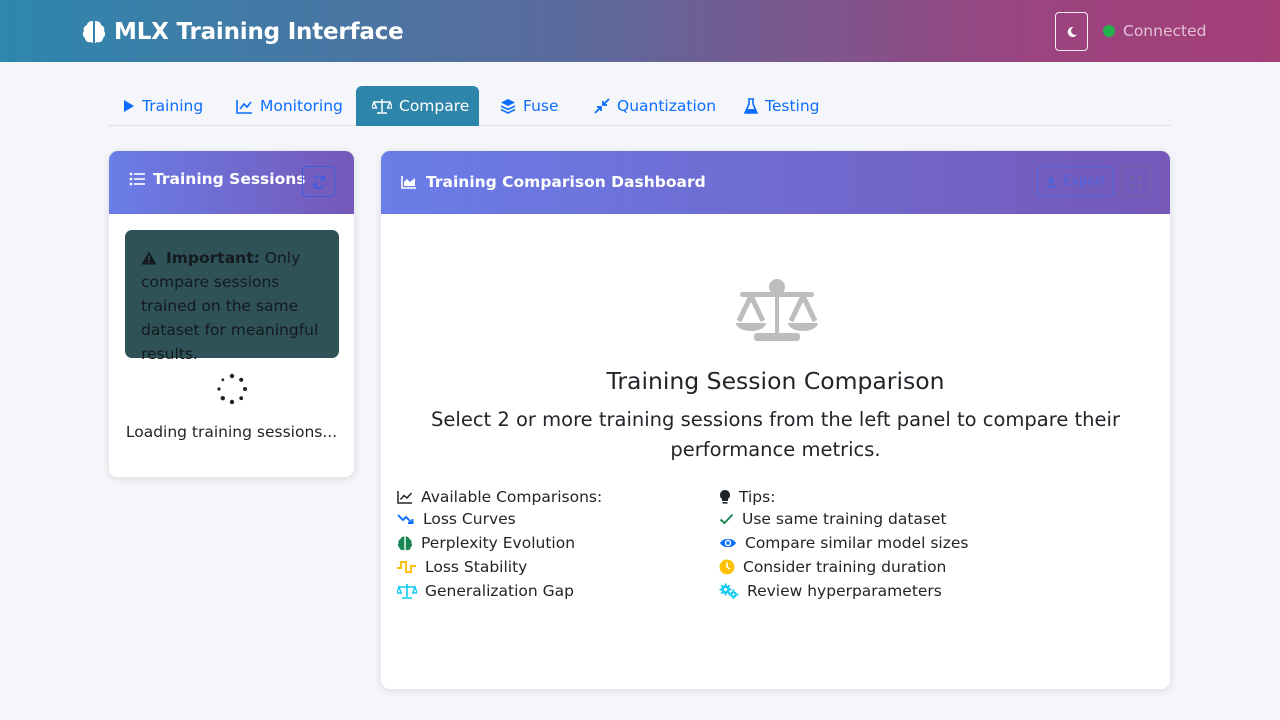  Describe the element at coordinates (843, 497) in the screenshot. I see `tips-heading: Tips:` at that location.